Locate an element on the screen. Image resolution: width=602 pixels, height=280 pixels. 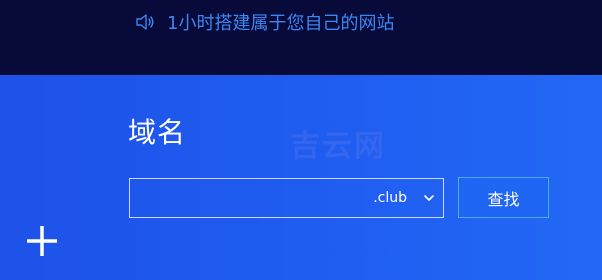
domain-input is located at coordinates (252, 198).